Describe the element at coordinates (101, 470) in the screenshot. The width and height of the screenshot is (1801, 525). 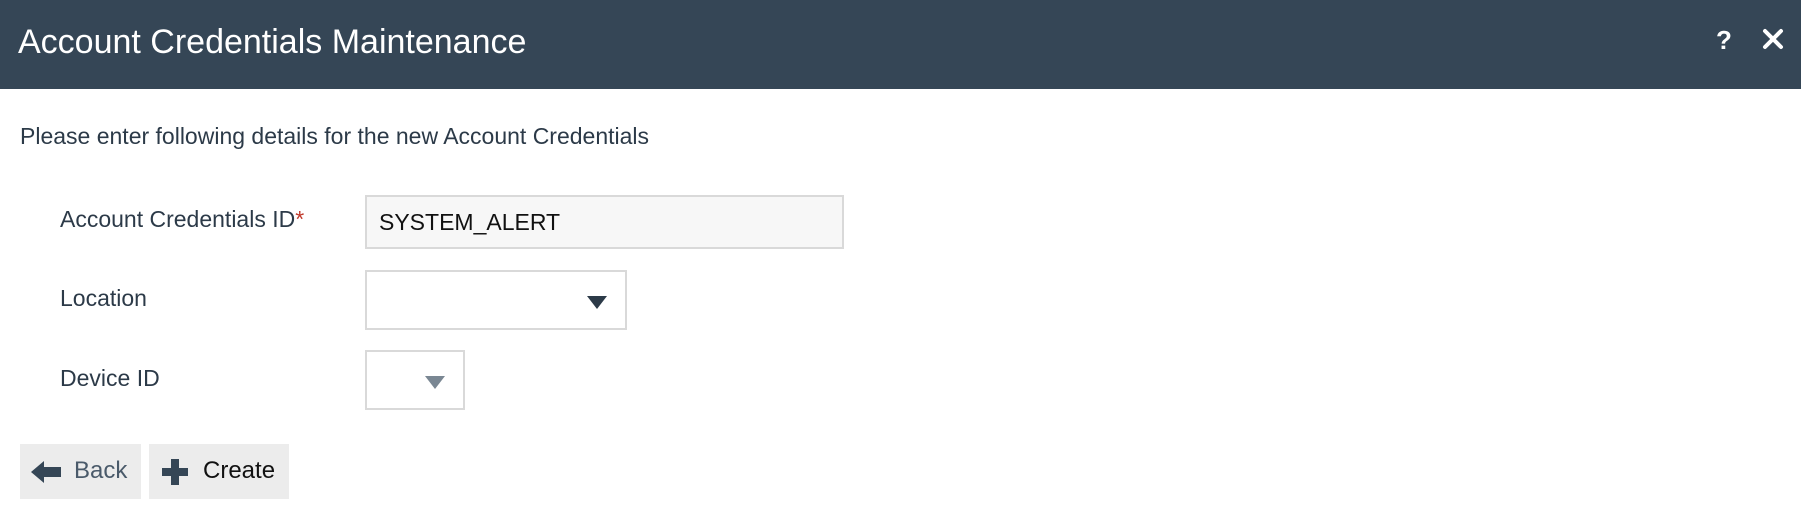
I see `back-button-label: Back` at that location.